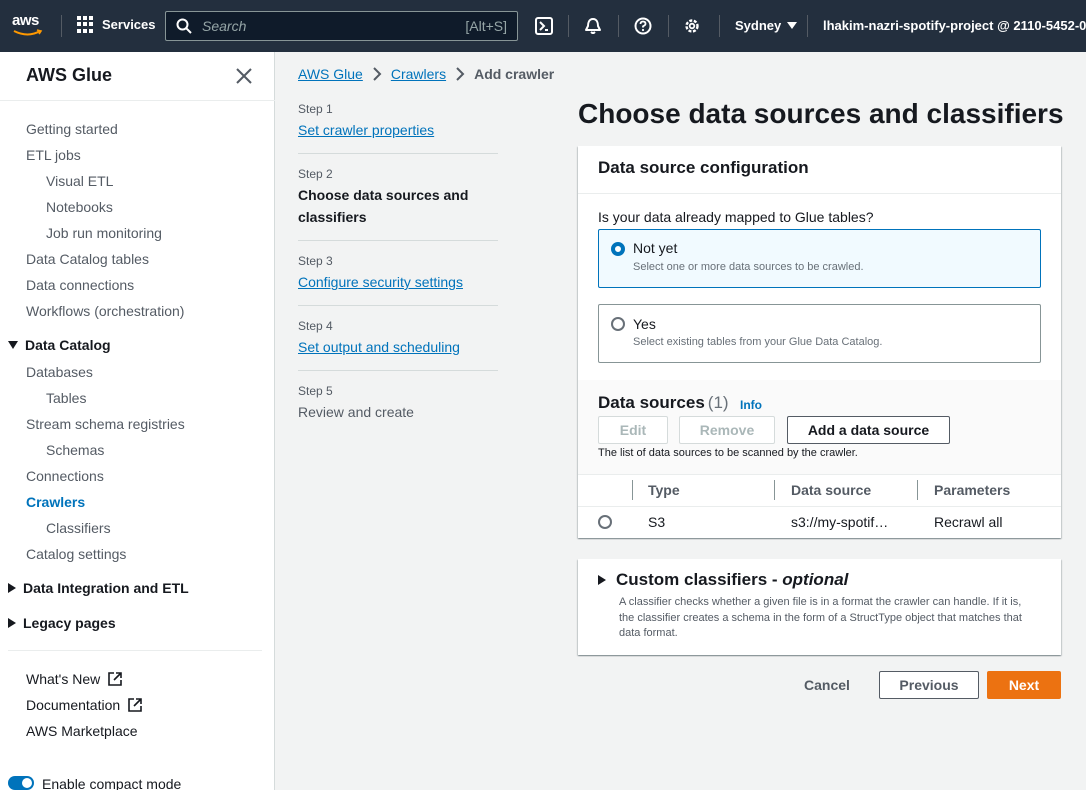  I want to click on sidebar-item-aws-marketplace: AWS Marketplace, so click(82, 731).